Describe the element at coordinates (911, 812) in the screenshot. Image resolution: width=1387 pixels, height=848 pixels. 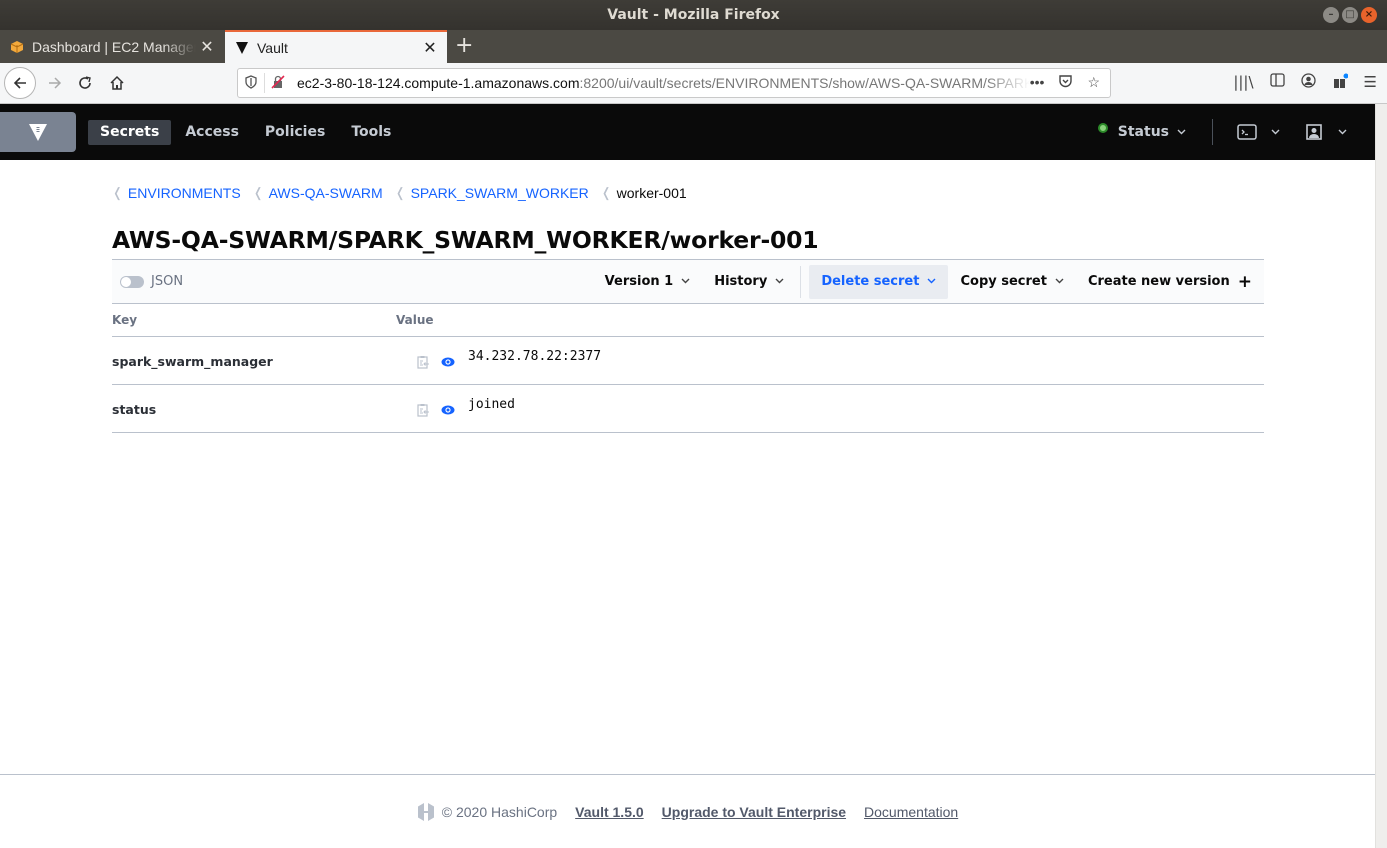
I see `footer-documentation-link: Documentation` at that location.